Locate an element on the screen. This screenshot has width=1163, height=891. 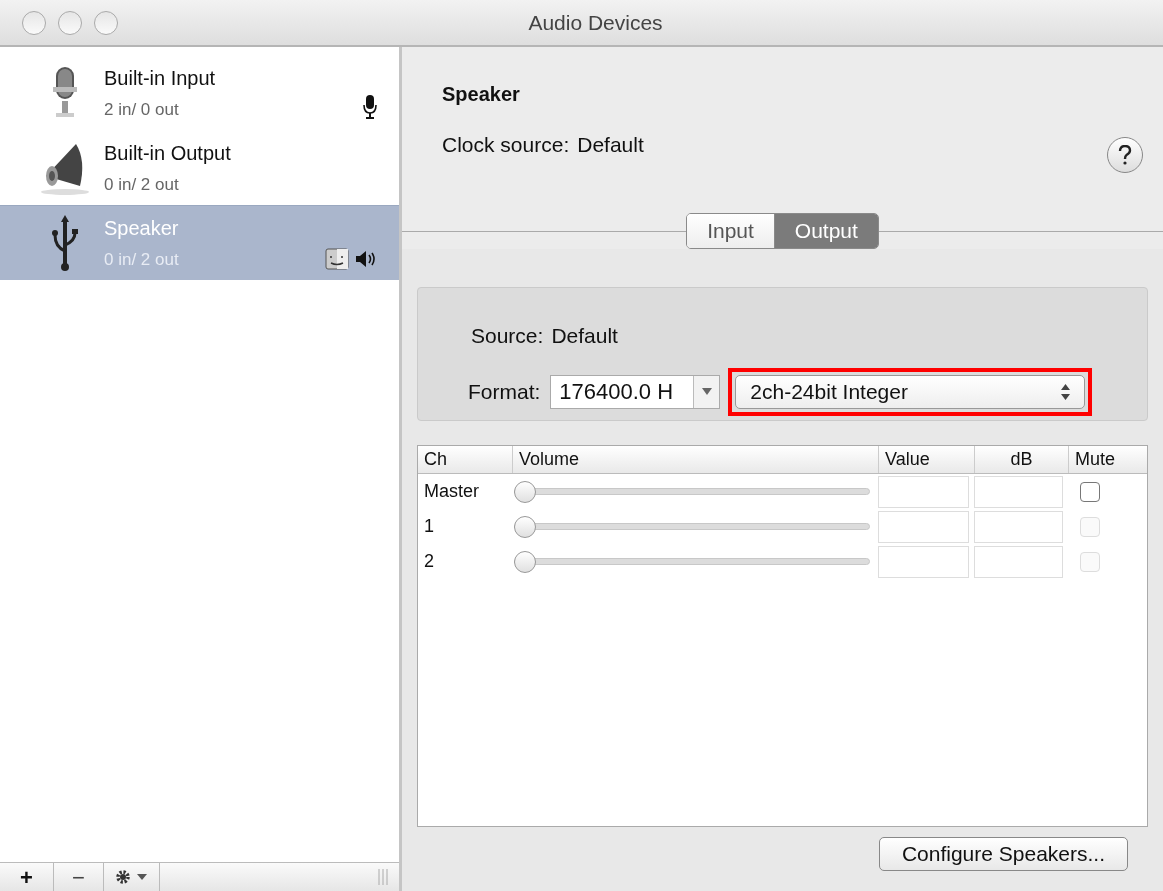
source-label: Source: is located at coordinates (507, 336).